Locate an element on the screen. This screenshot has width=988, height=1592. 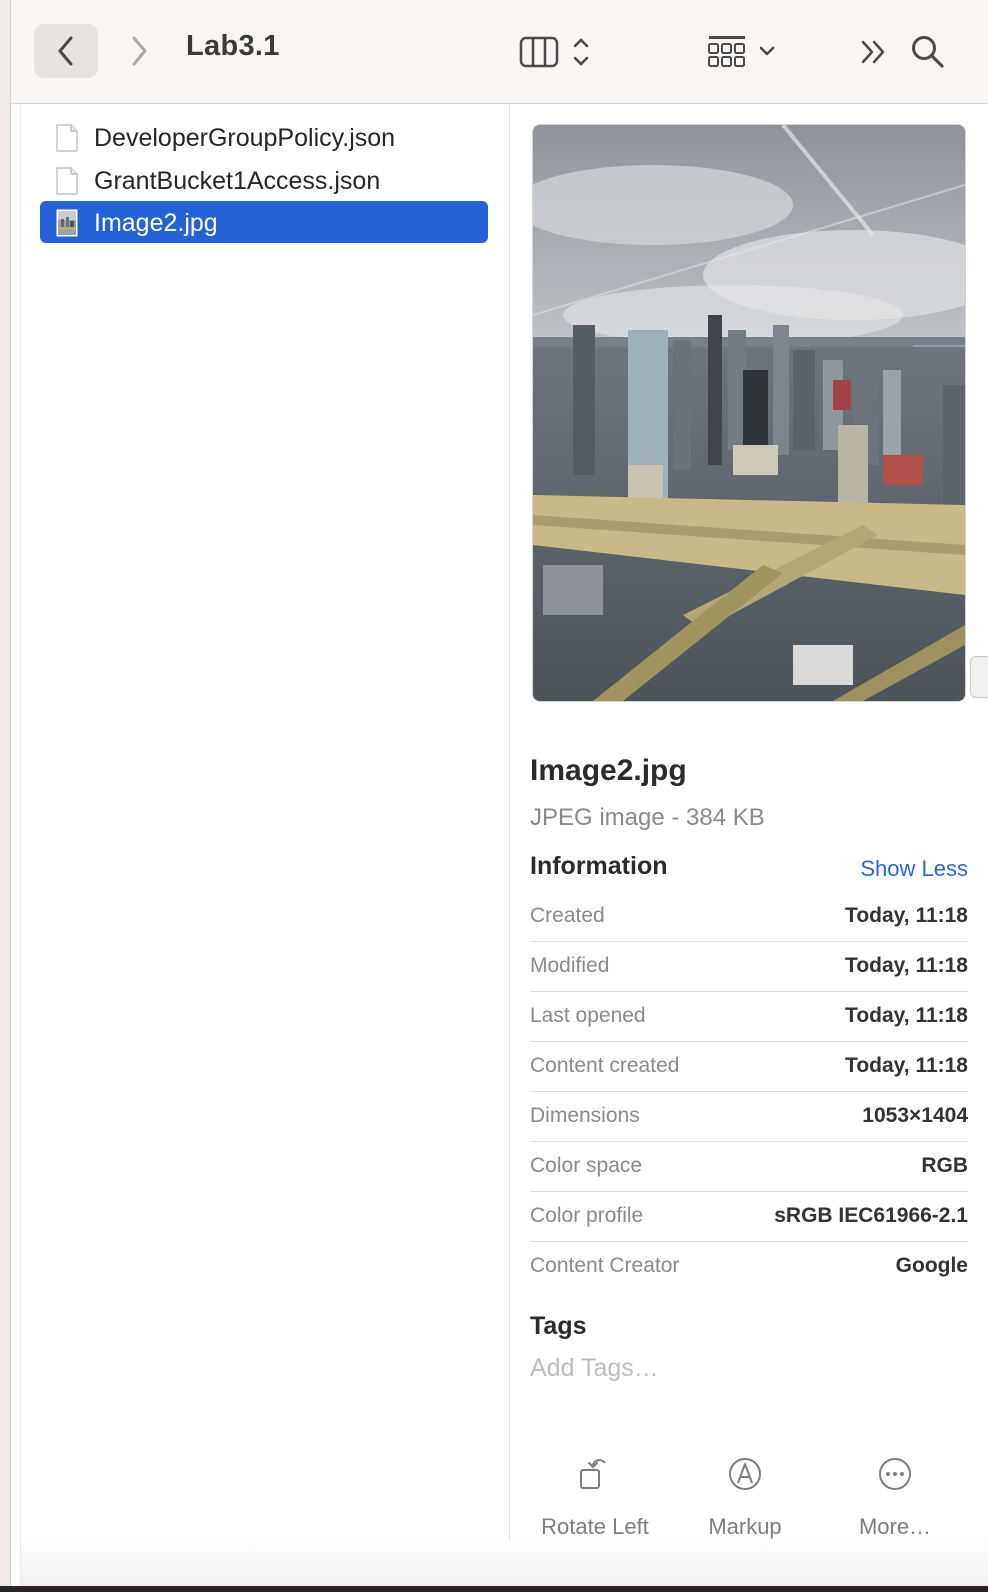
magnifier-icon is located at coordinates (928, 52).